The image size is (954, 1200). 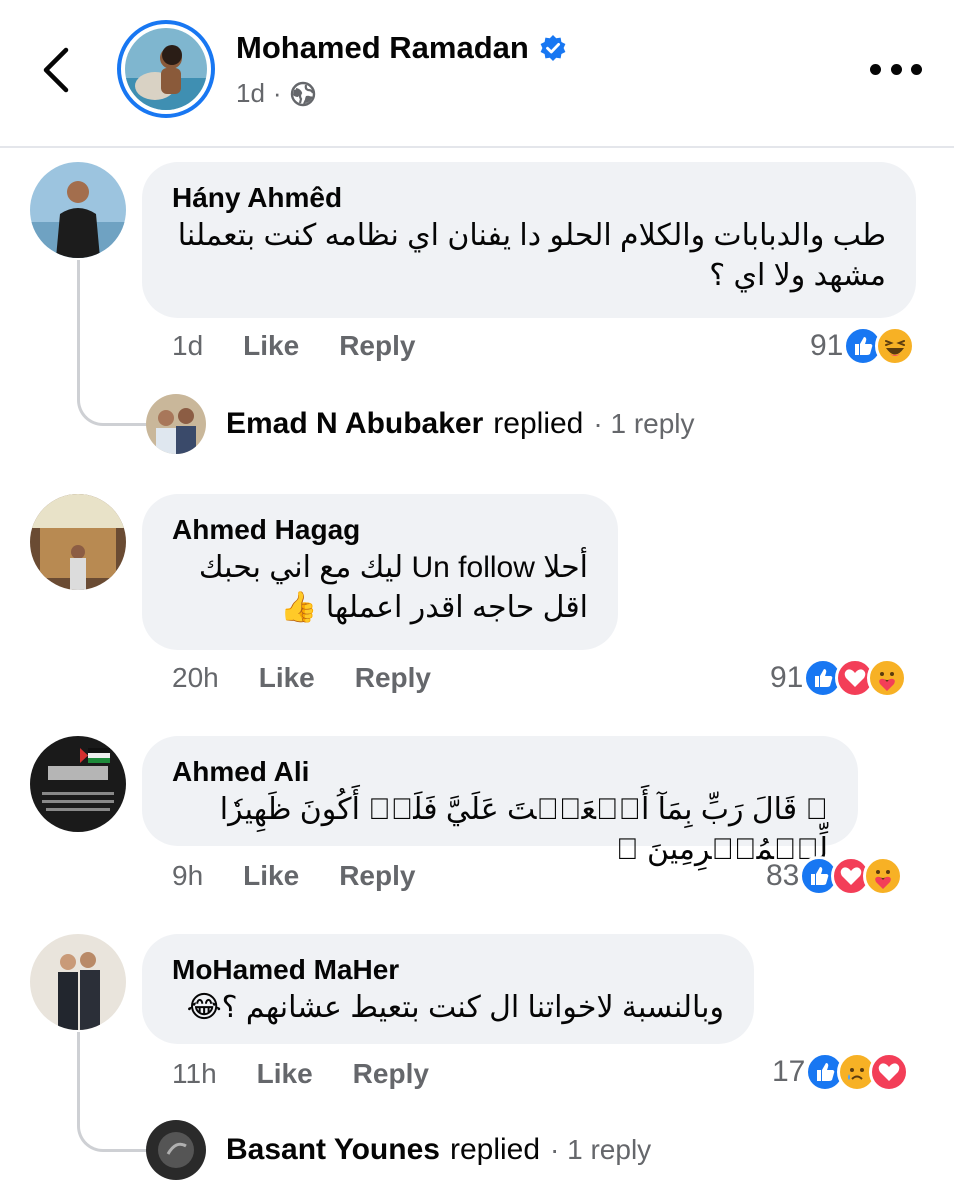 What do you see at coordinates (434, 607) in the screenshot?
I see `comment-text-line: اقل حاجه اقدر اعملها 👍` at bounding box center [434, 607].